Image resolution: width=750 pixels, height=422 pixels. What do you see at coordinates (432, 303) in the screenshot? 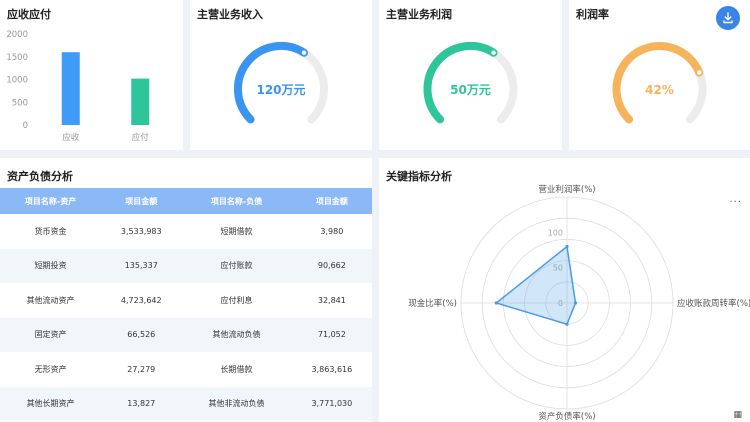
I see `radar-indicator-label: 现金比率(%)` at bounding box center [432, 303].